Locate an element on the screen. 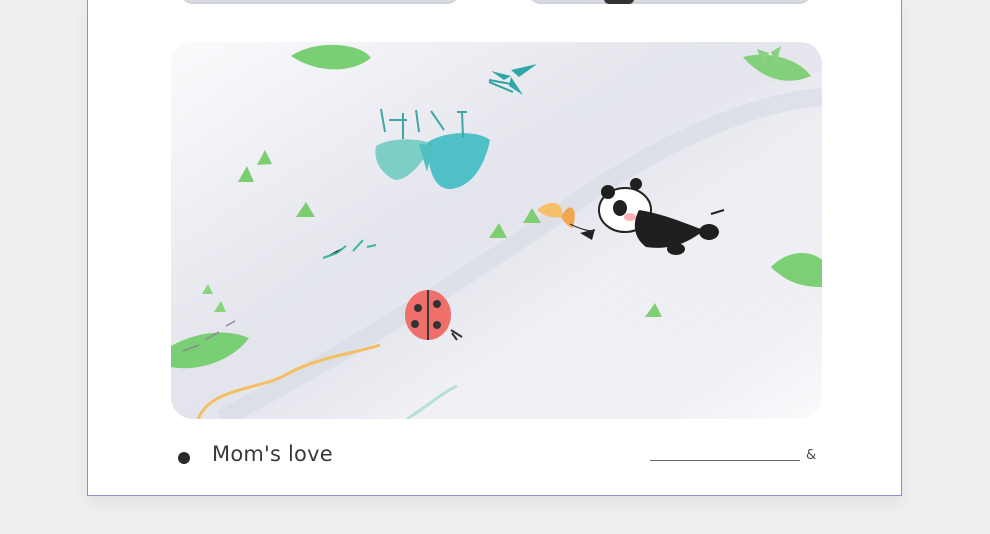  previous-image-edge-right is located at coordinates (670, 2).